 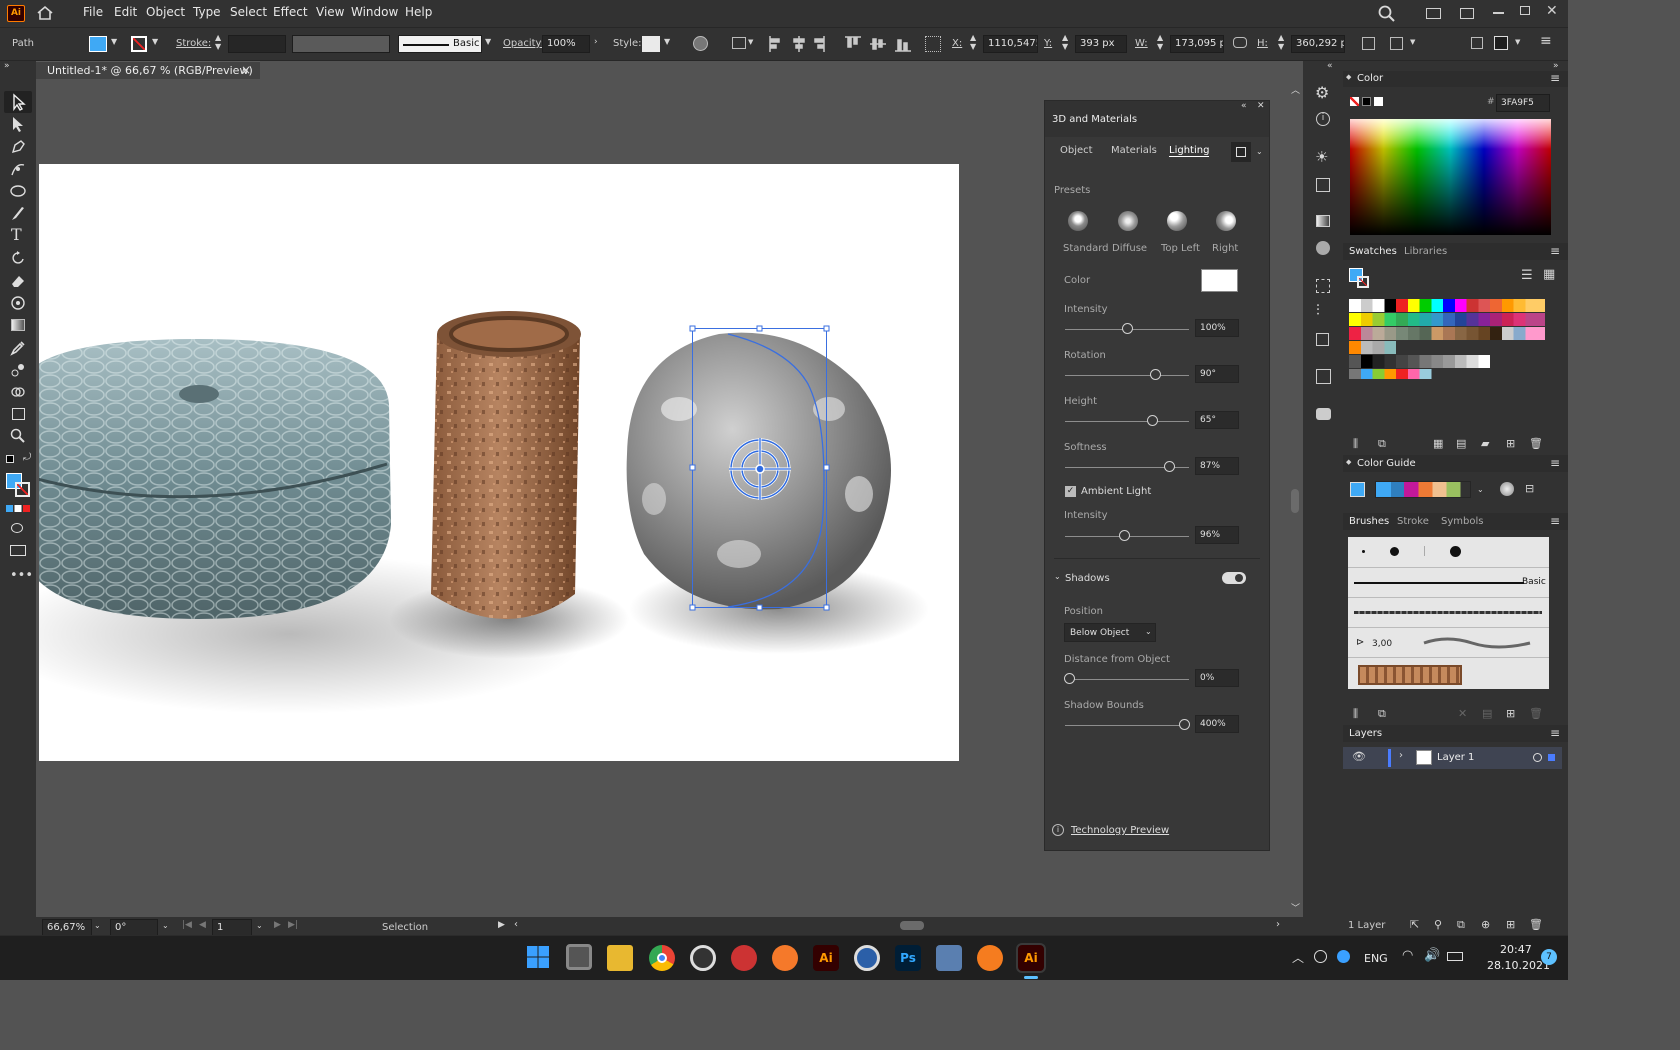 I want to click on distance-slider-track, so click(x=1127, y=679).